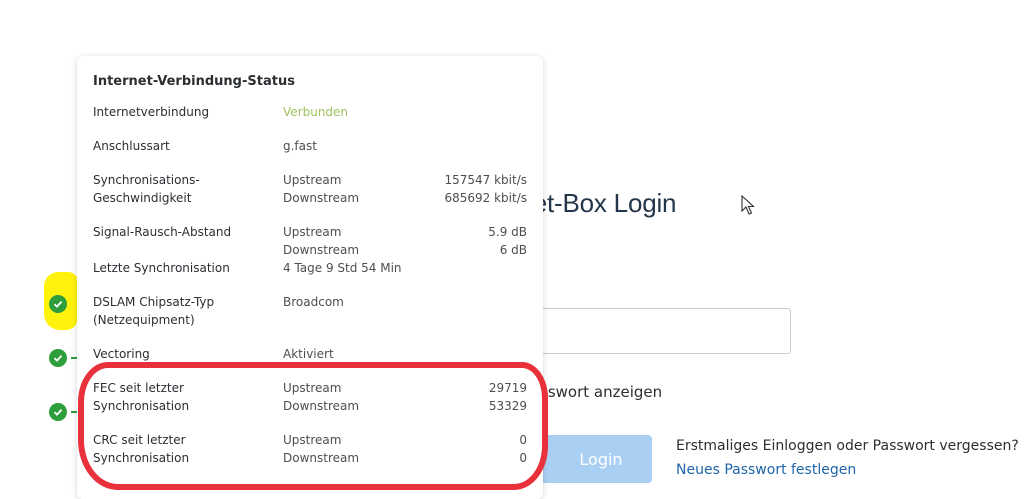 This screenshot has height=499, width=1026. Describe the element at coordinates (138, 388) in the screenshot. I see `fec-label-1: FEC seit letzter` at that location.